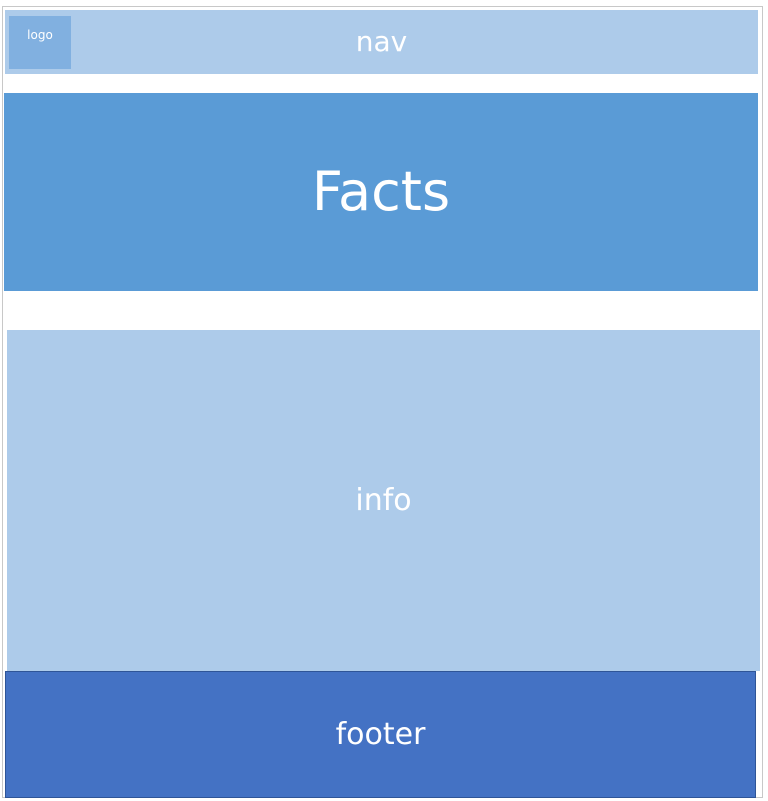 The width and height of the screenshot is (768, 801). I want to click on logo-label: logo, so click(40, 35).